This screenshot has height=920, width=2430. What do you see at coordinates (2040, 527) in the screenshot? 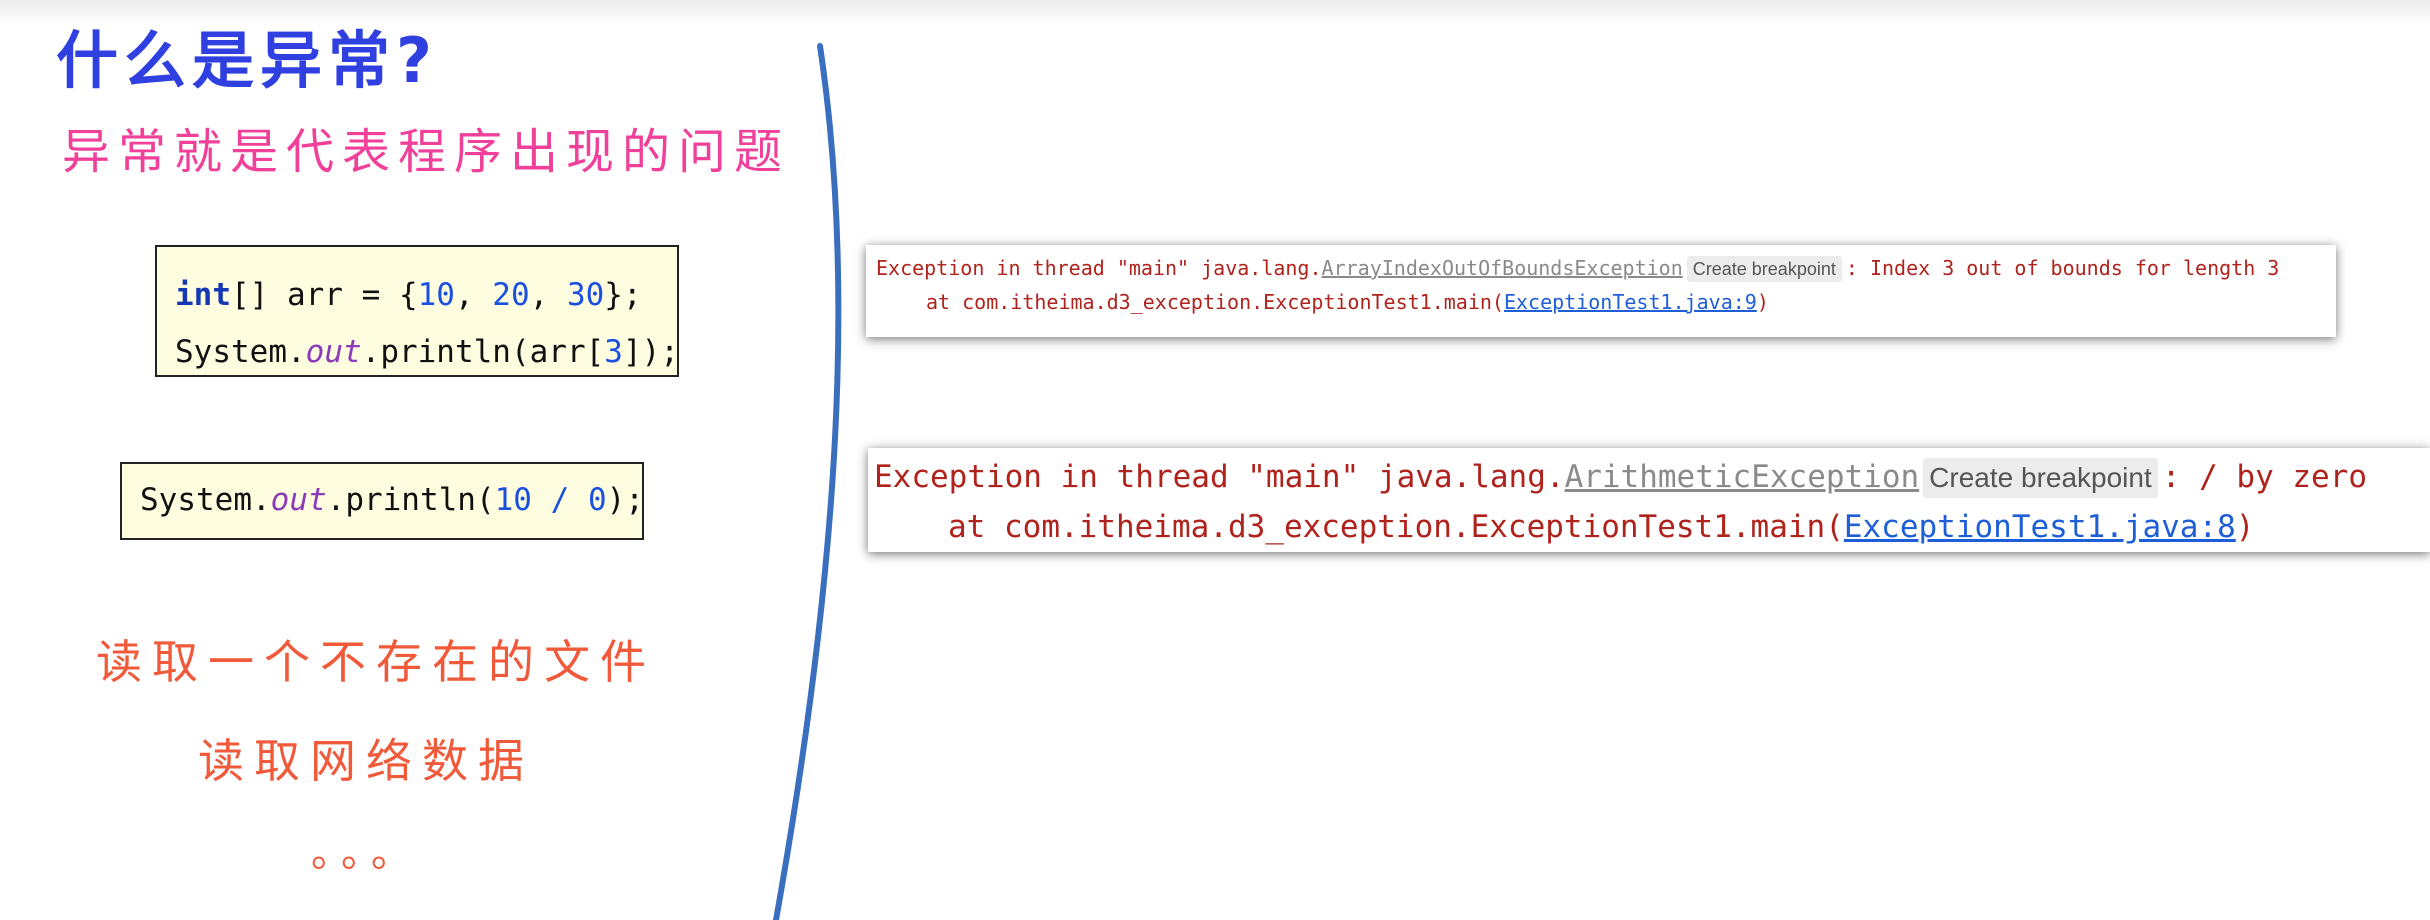
I see `source-link: ExceptionTest1.java:8` at bounding box center [2040, 527].